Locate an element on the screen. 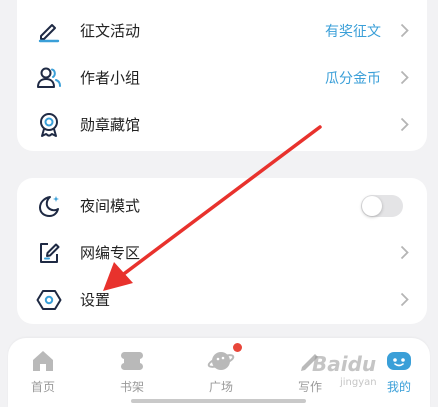 The image size is (438, 407). moon-icon is located at coordinates (49, 206).